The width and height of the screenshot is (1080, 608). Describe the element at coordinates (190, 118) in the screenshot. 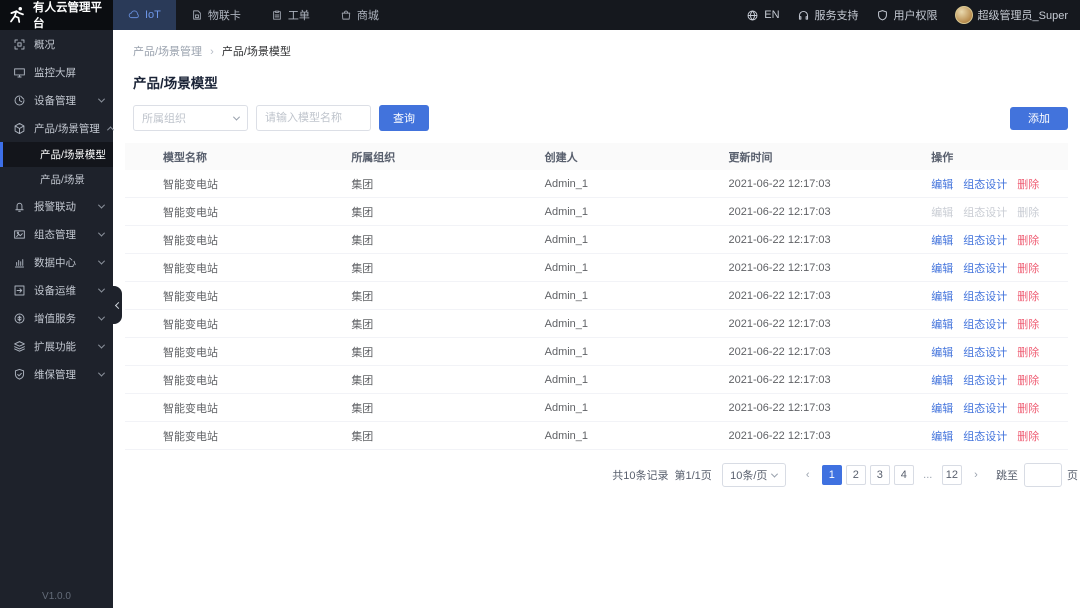

I see `organization-select: 所属组织` at that location.